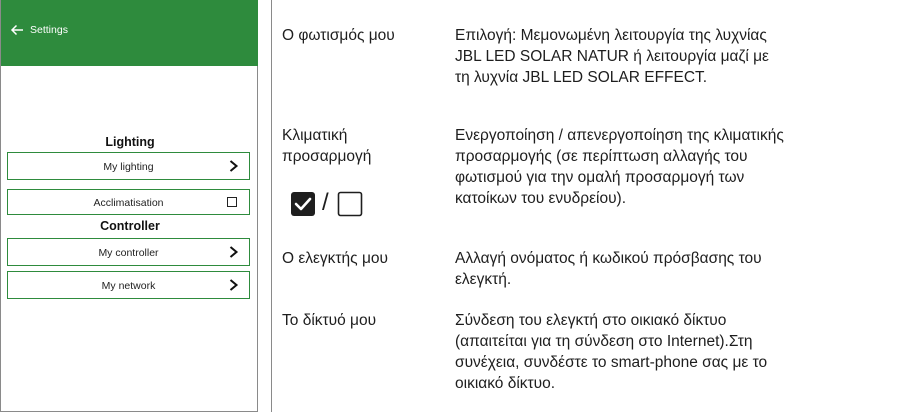  What do you see at coordinates (600, 177) in the screenshot?
I see `desc-line: φωτισμού για την ομαλή προσαρμογή των` at bounding box center [600, 177].